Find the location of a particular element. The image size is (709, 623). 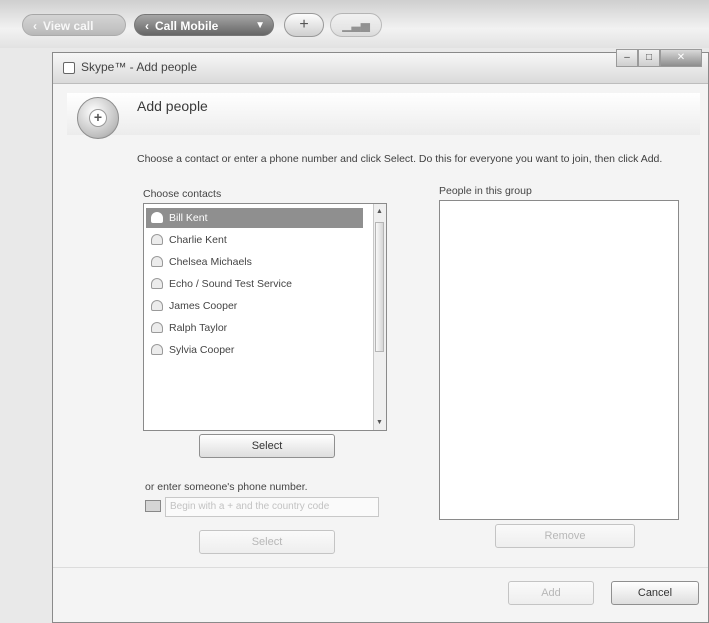

select-contact-button: Select is located at coordinates (267, 446).